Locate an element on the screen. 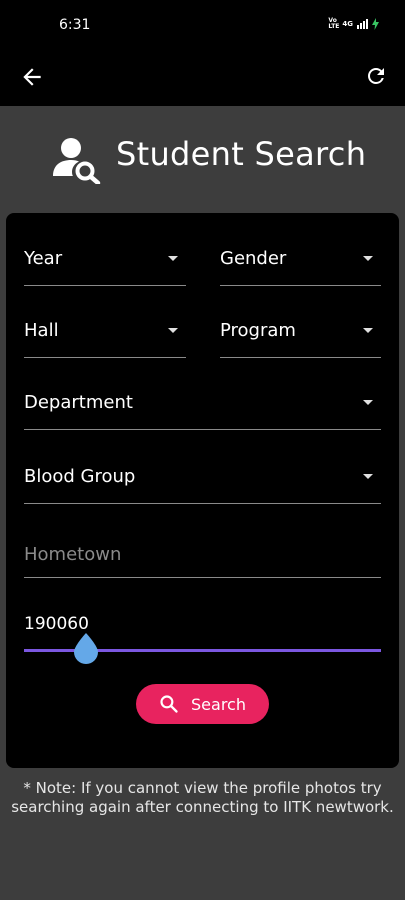  department-dropdown-label: Department is located at coordinates (78, 402).